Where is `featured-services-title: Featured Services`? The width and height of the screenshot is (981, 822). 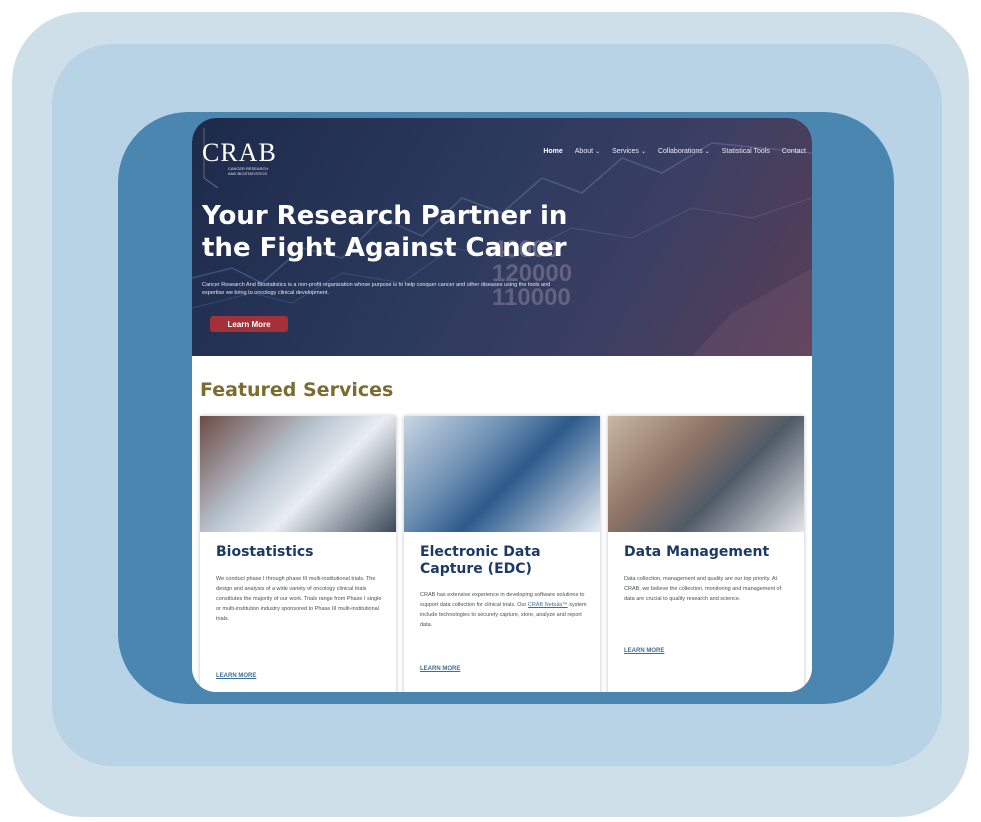
featured-services-title: Featured Services is located at coordinates (297, 390).